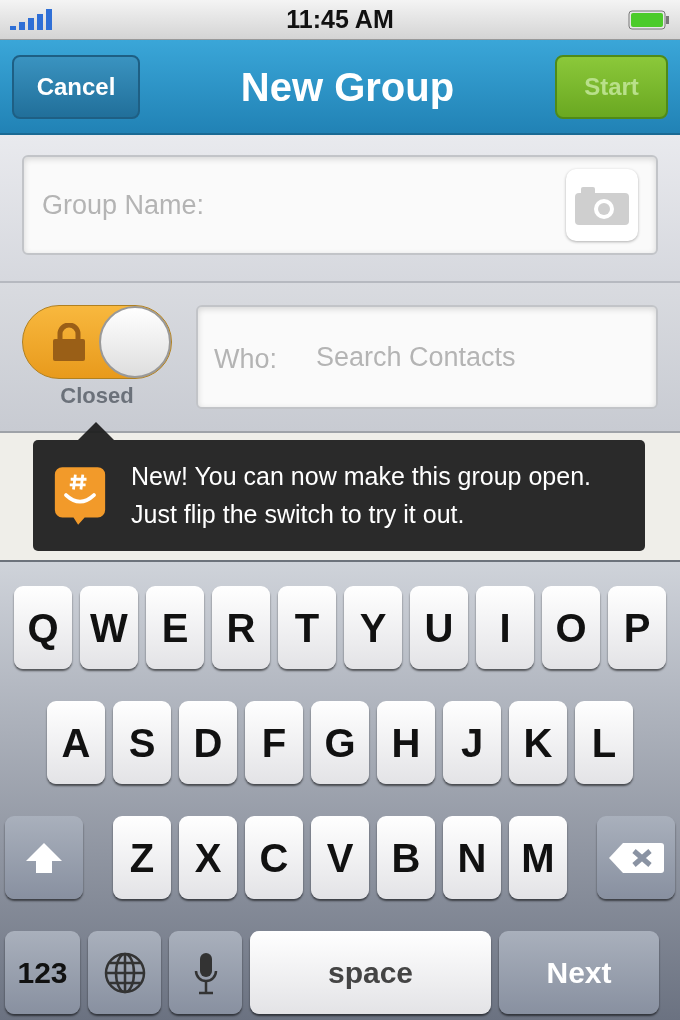 This screenshot has width=680, height=1020. I want to click on shift-icon, so click(44, 857).